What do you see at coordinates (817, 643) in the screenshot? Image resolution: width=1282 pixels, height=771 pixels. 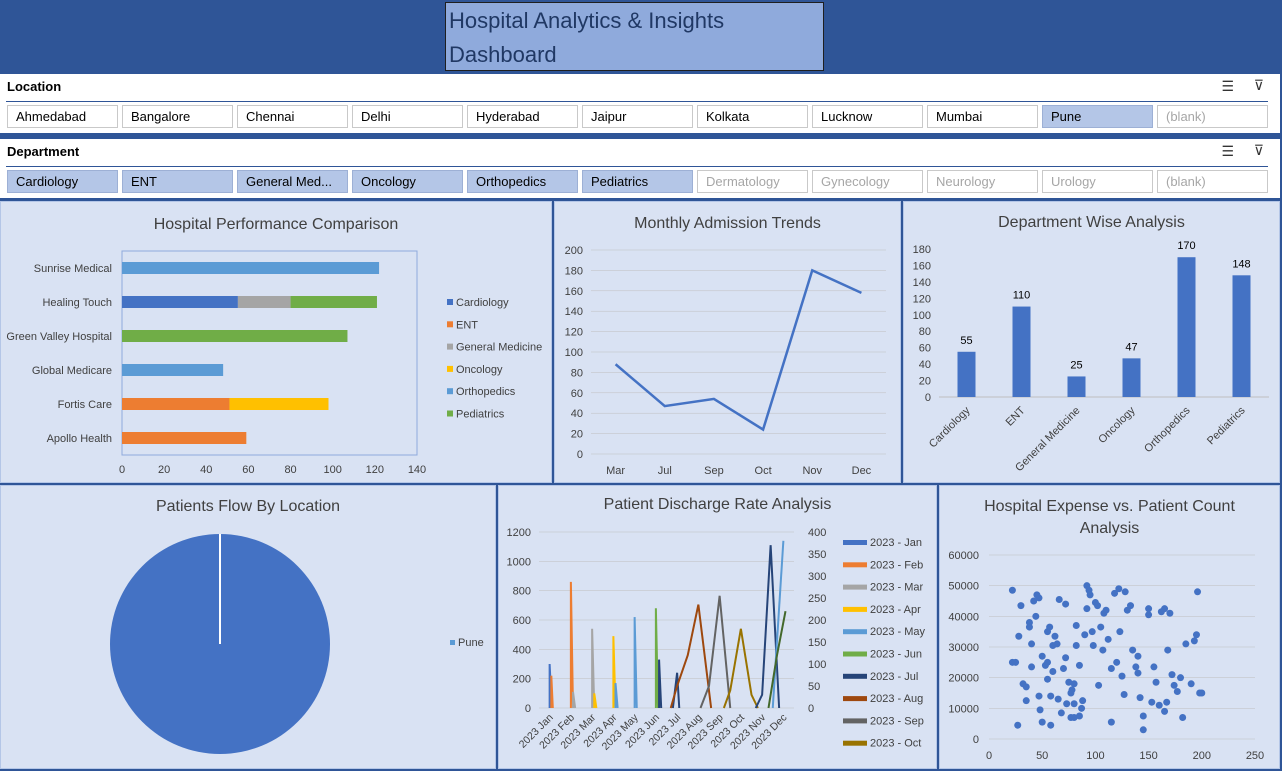 I see `y2-tick-label: 150` at bounding box center [817, 643].